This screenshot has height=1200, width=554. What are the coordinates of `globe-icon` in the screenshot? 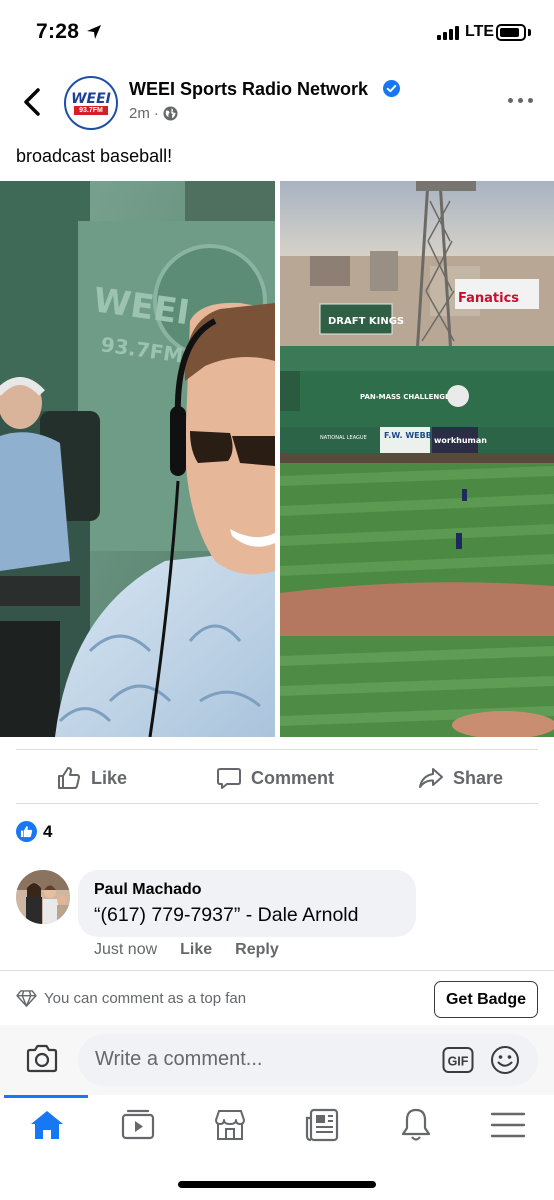 It's located at (170, 113).